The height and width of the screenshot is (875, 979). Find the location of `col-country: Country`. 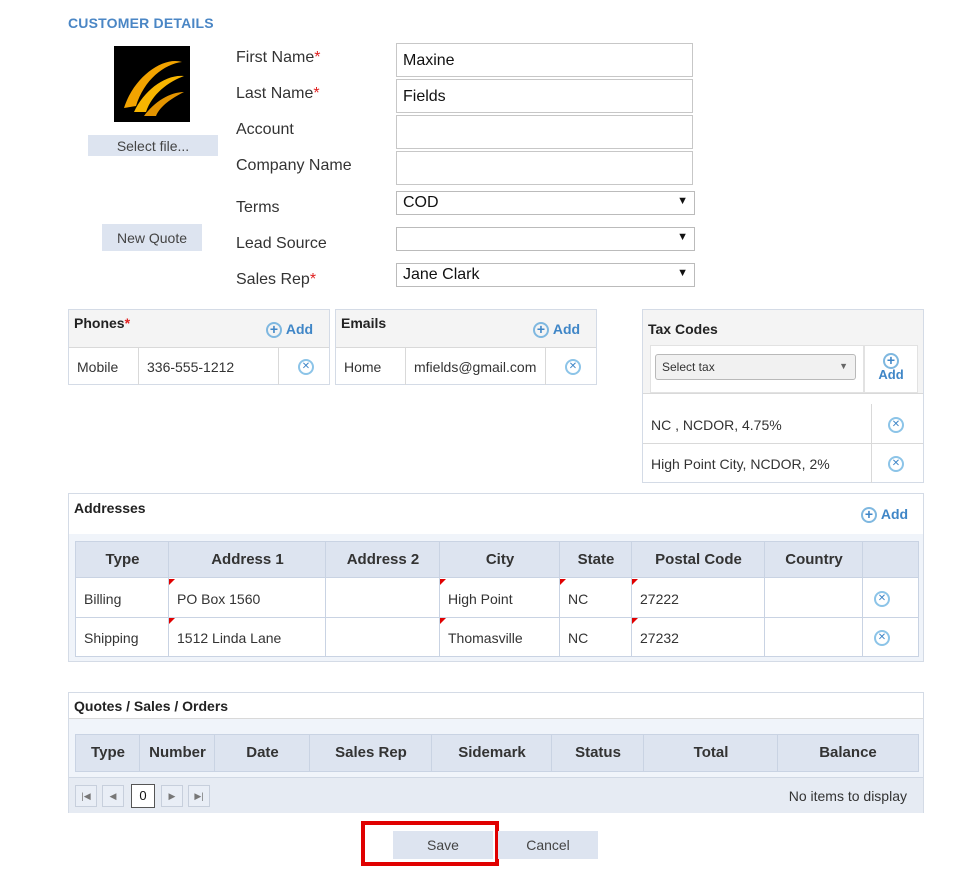

col-country: Country is located at coordinates (814, 559).